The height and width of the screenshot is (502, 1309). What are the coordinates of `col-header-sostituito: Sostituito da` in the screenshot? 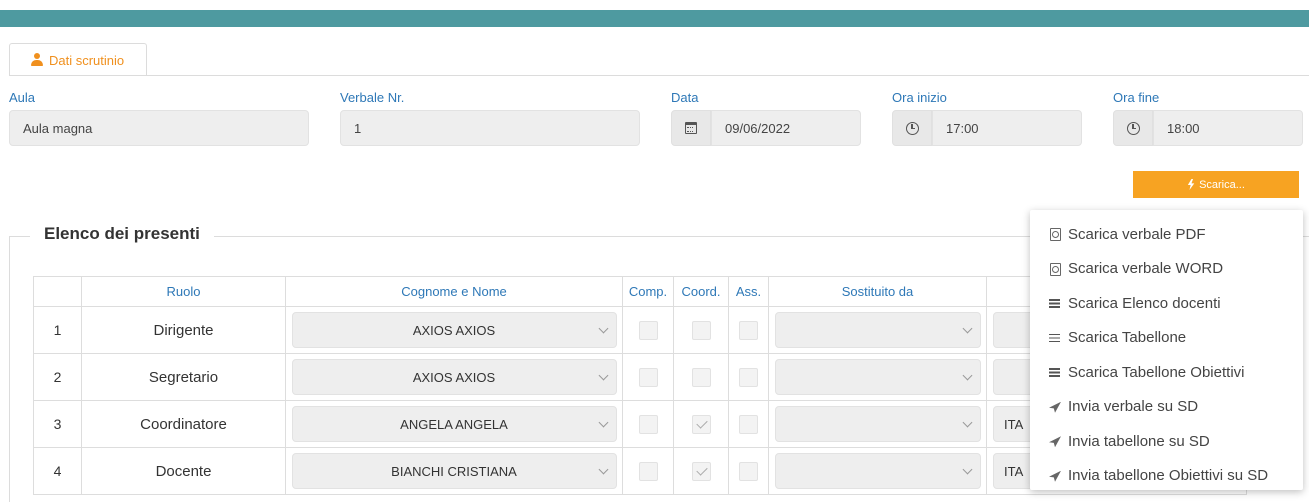 It's located at (877, 291).